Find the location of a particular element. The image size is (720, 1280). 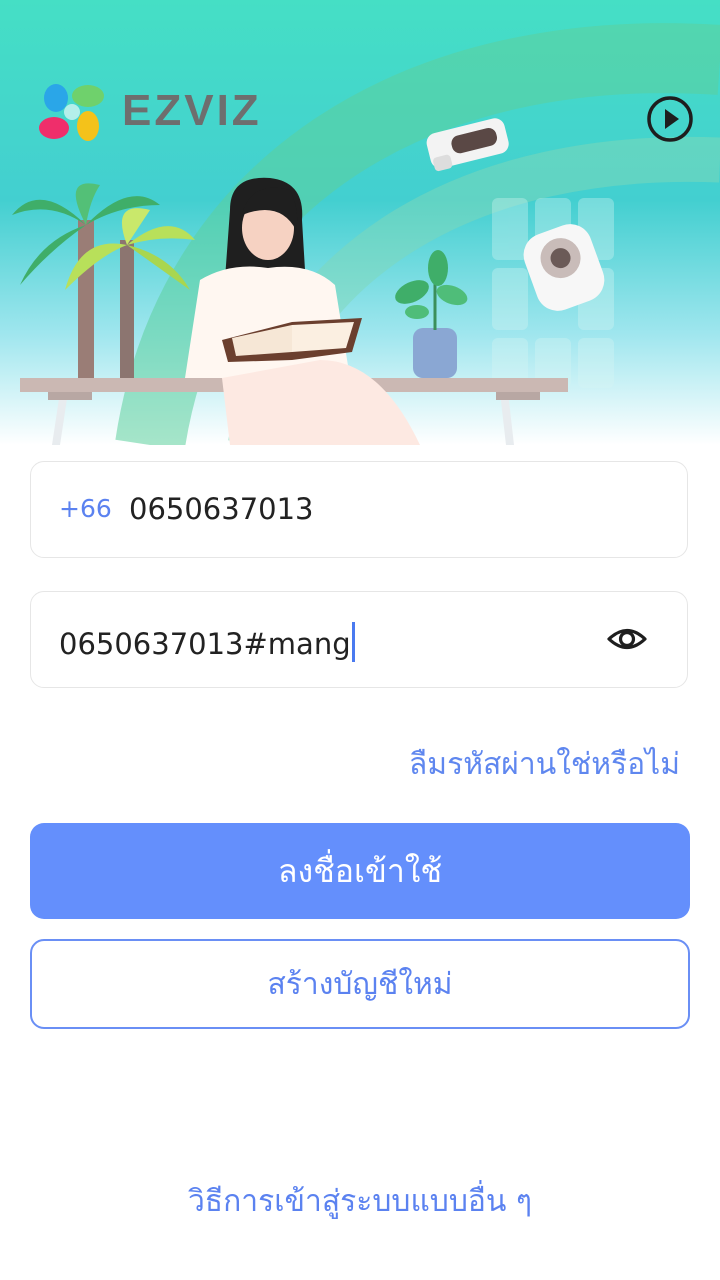

toggle-password-visibility-button is located at coordinates (627, 639).